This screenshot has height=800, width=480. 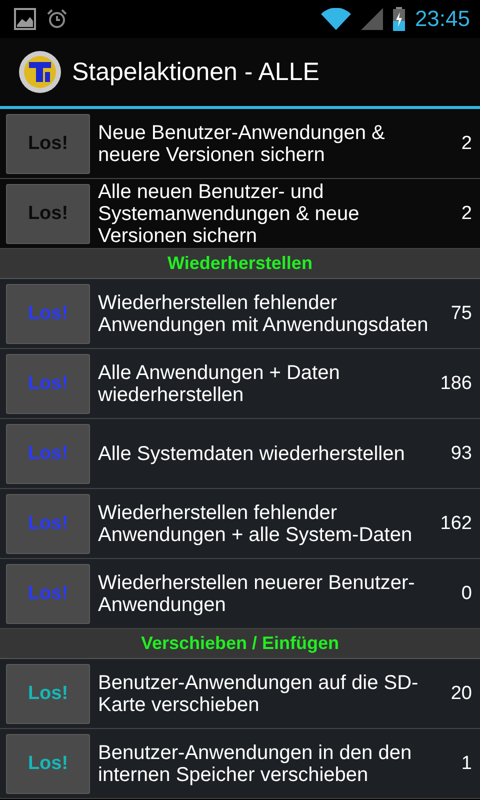 I want to click on app-count: 75, so click(x=461, y=313).